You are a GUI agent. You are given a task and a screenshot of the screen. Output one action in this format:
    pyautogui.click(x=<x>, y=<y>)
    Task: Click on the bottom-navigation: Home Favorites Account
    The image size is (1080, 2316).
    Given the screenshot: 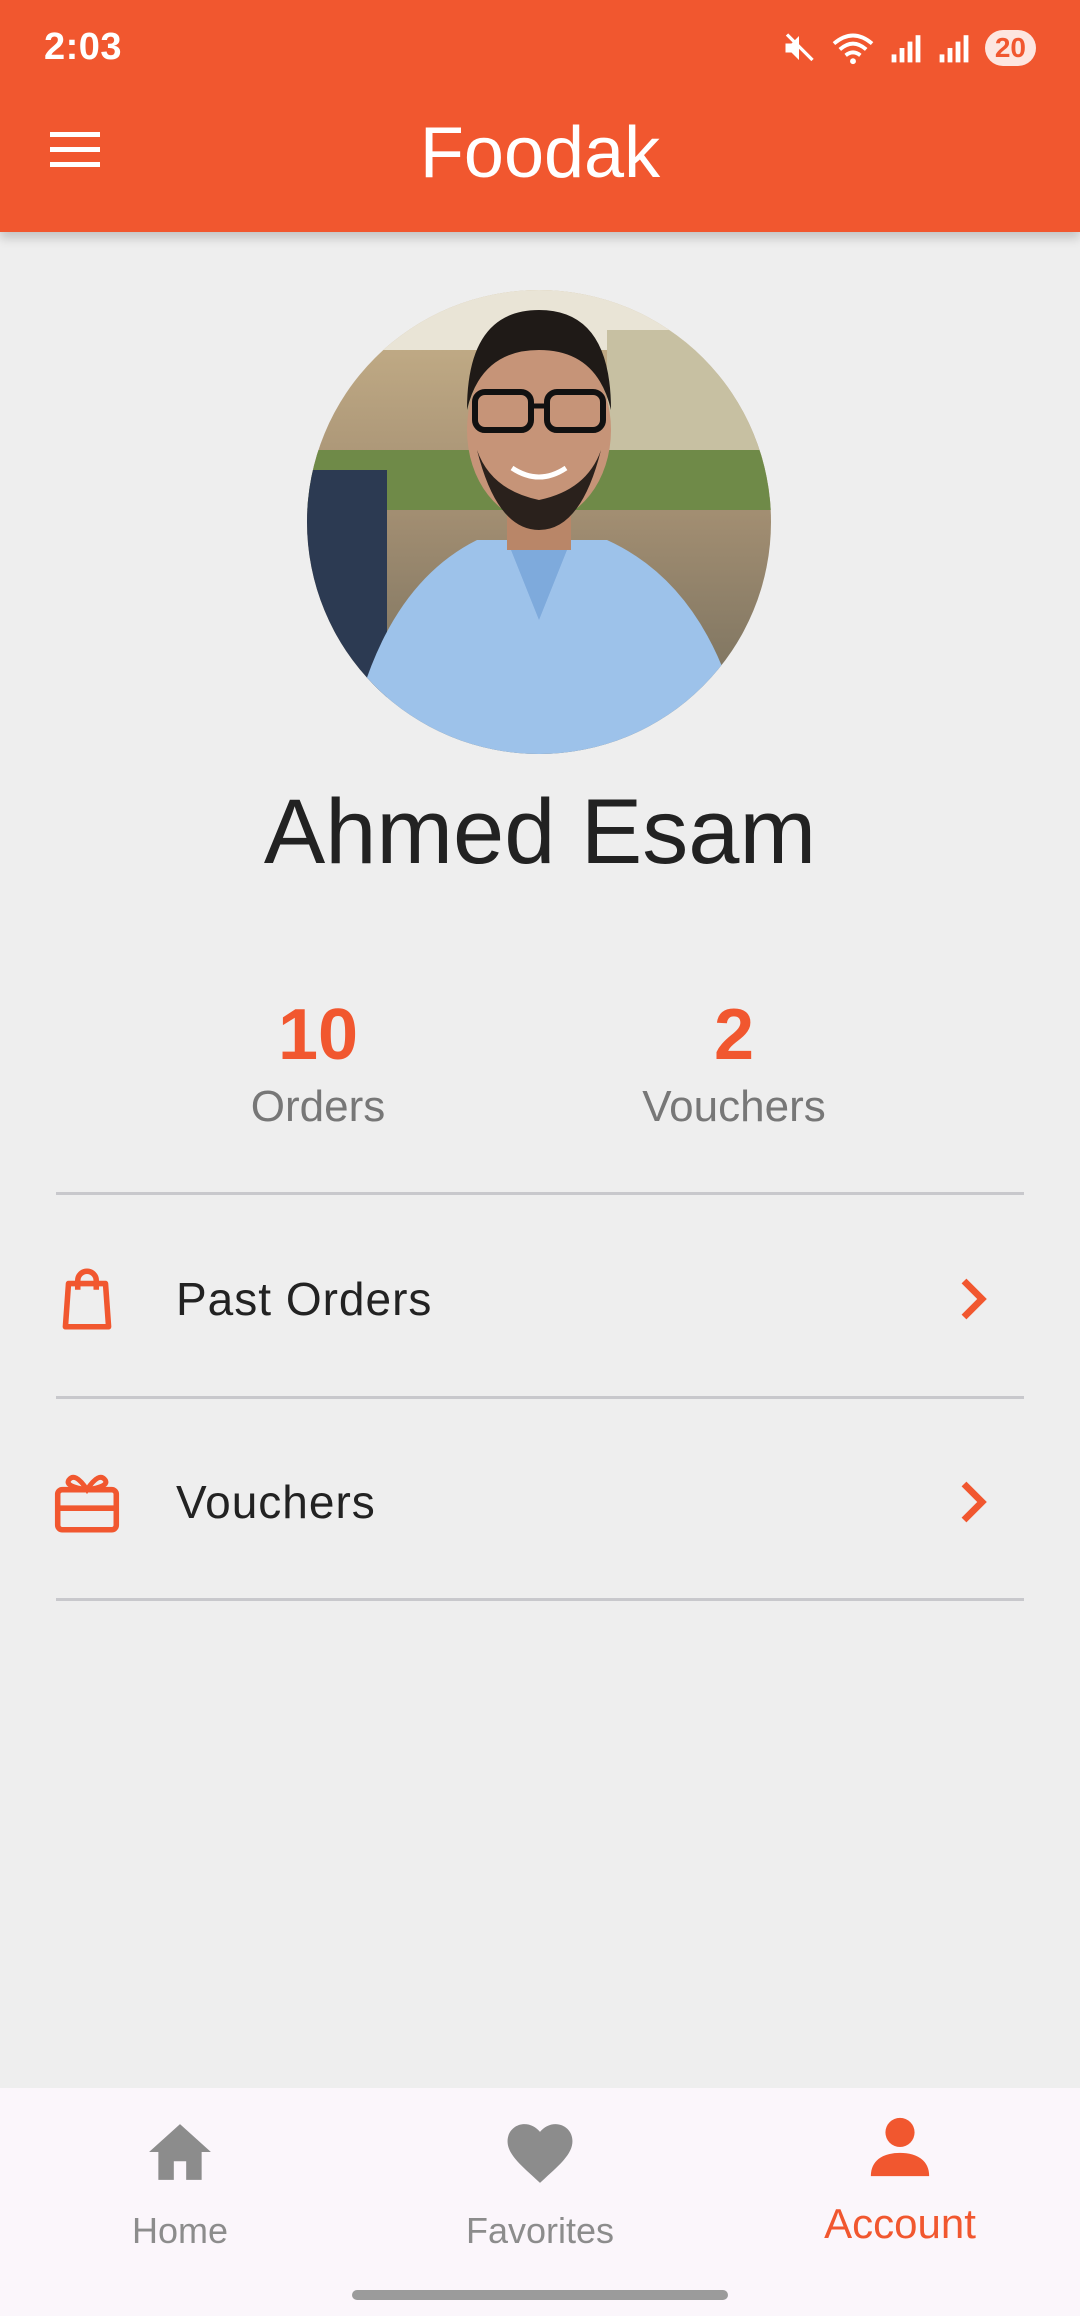 What is the action you would take?
    pyautogui.click(x=540, y=2202)
    